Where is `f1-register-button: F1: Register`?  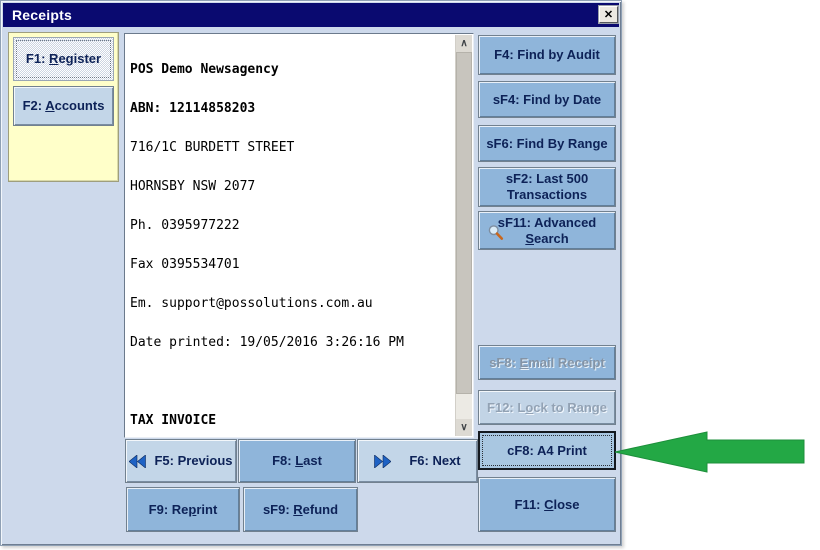 f1-register-button: F1: Register is located at coordinates (63, 59).